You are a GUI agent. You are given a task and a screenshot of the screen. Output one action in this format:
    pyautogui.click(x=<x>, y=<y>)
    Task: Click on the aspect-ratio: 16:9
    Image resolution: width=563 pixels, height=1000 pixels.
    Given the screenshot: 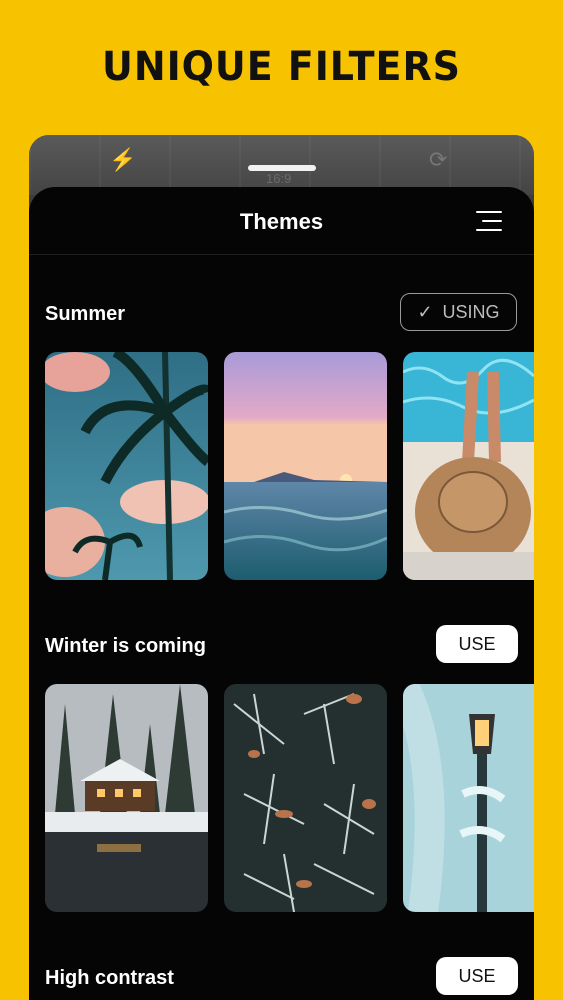 What is the action you would take?
    pyautogui.click(x=278, y=178)
    